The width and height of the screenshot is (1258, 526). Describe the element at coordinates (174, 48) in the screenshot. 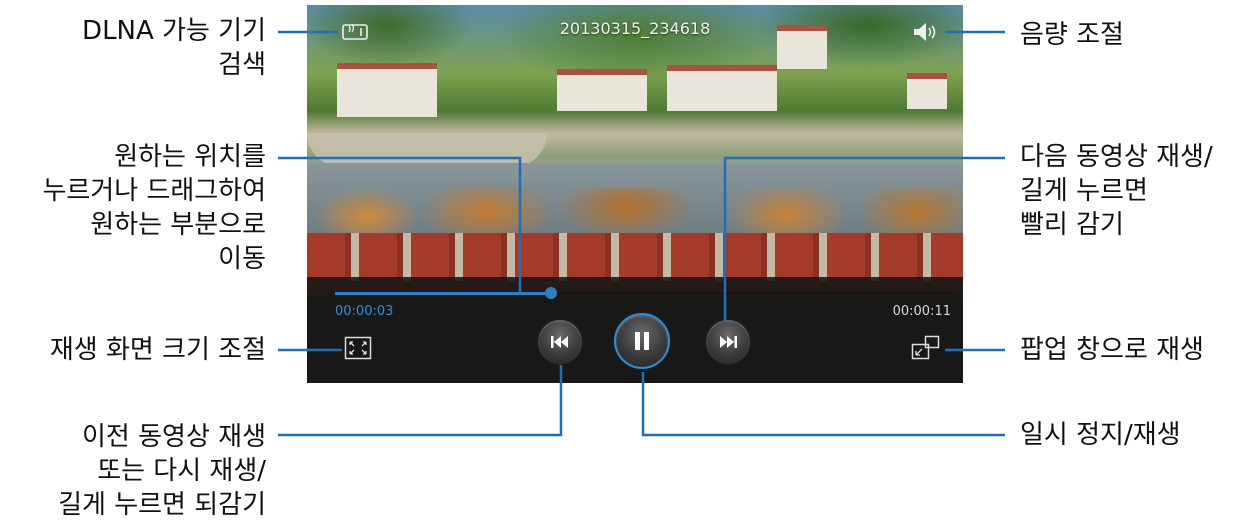

I see `dlna-callout: DLNA 가능 기기 검색` at that location.